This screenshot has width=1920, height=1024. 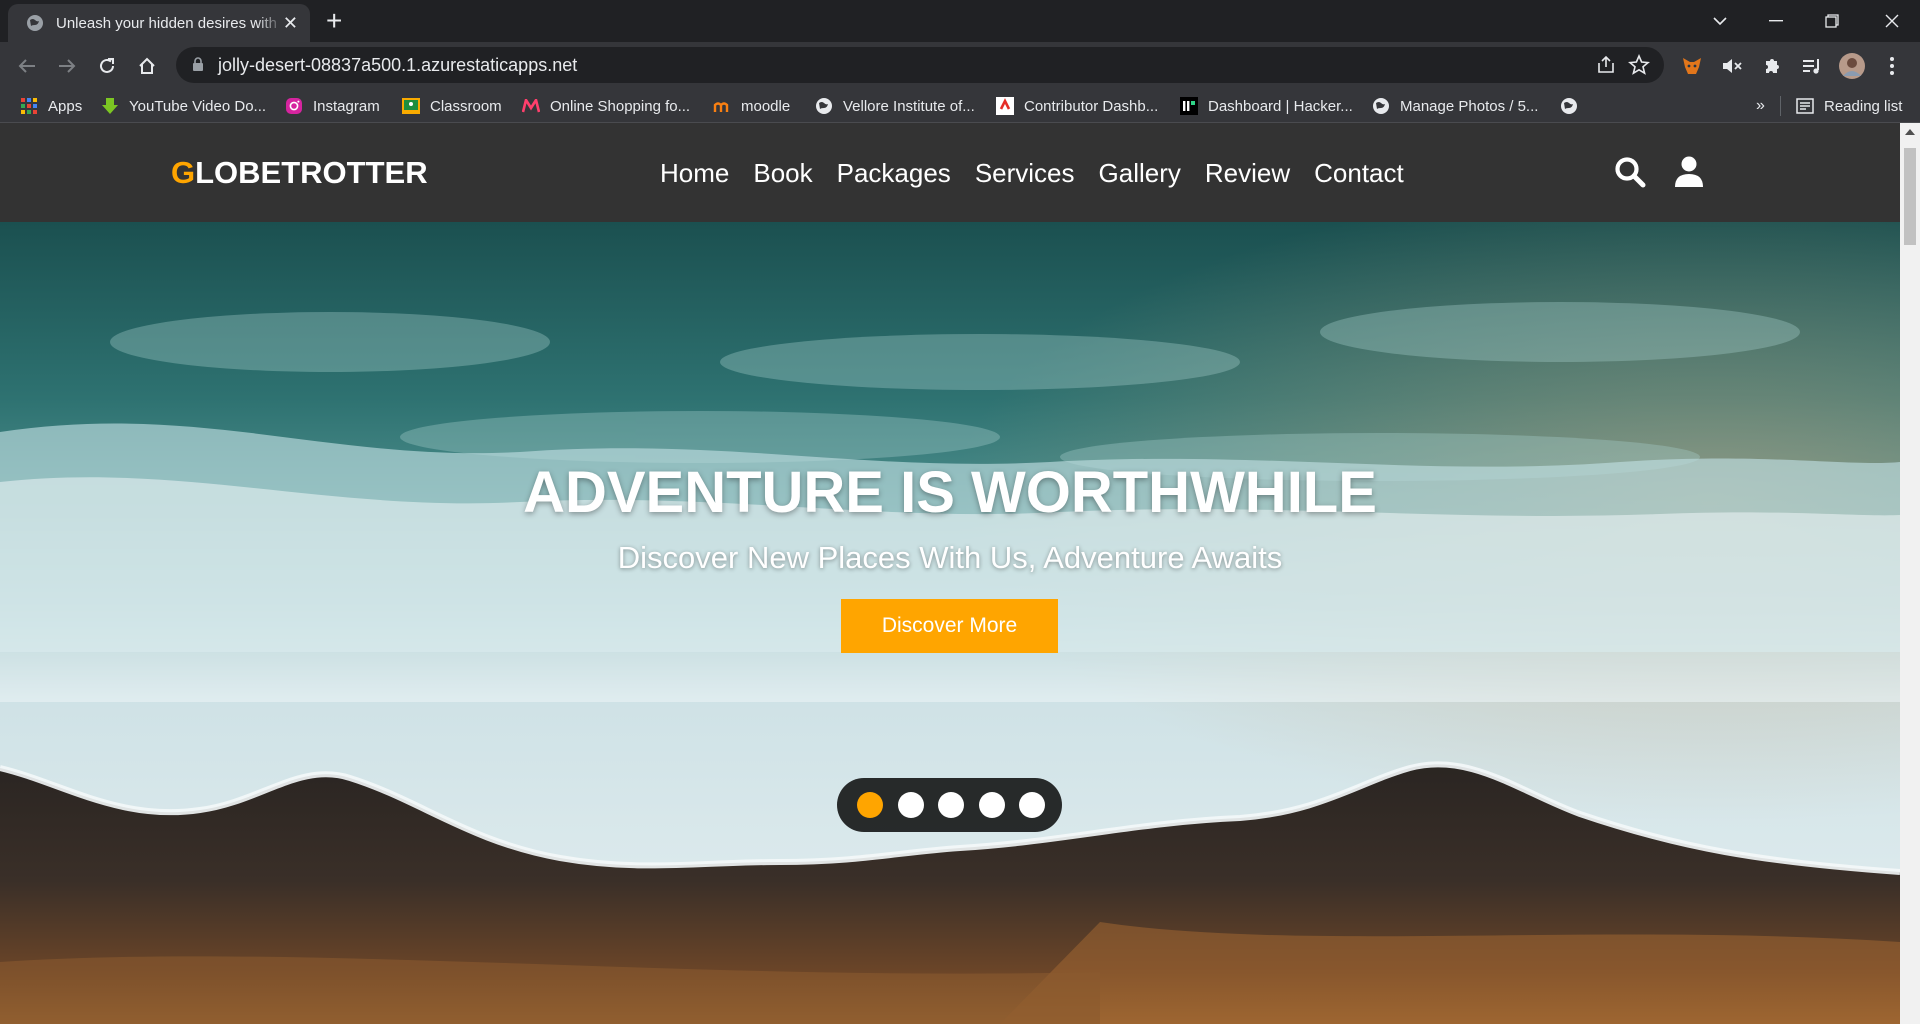 What do you see at coordinates (1025, 173) in the screenshot?
I see `nav-services: Services` at bounding box center [1025, 173].